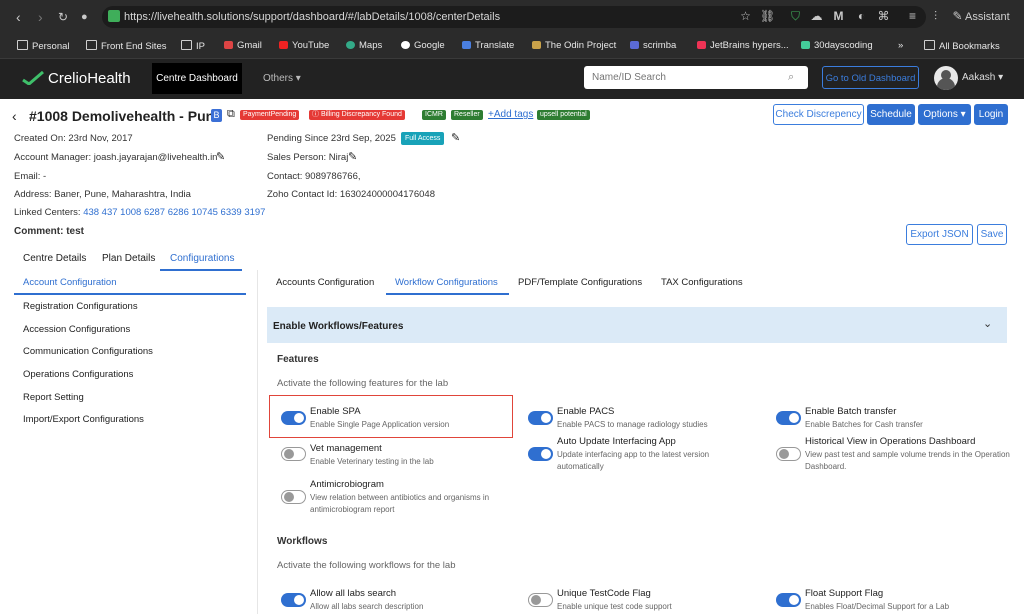 The width and height of the screenshot is (1024, 614). Describe the element at coordinates (795, 16) in the screenshot. I see `shield-icon: ⛉` at that location.